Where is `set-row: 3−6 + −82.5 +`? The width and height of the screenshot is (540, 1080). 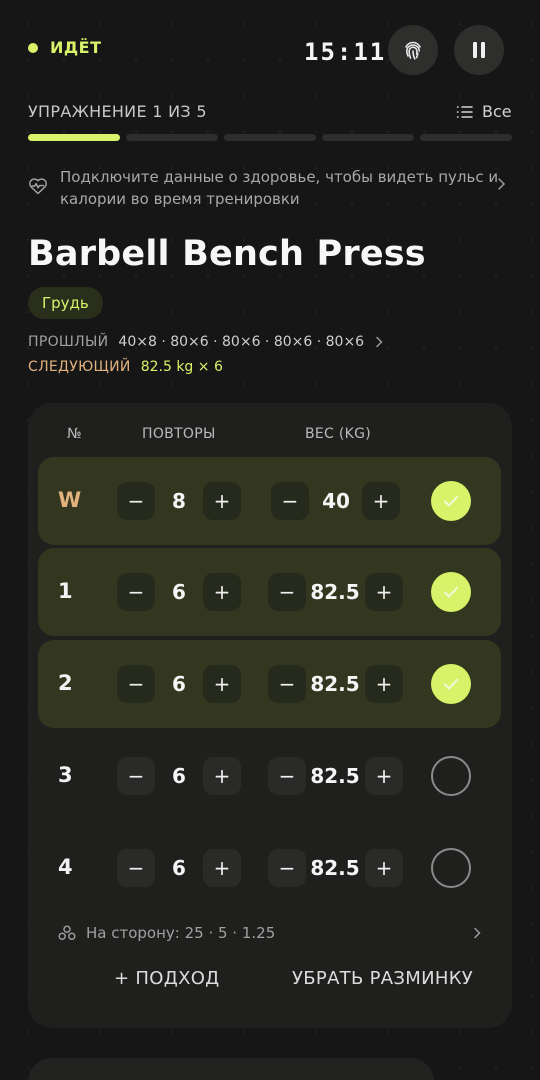
set-row: 3−6 + −82.5 + is located at coordinates (269, 776).